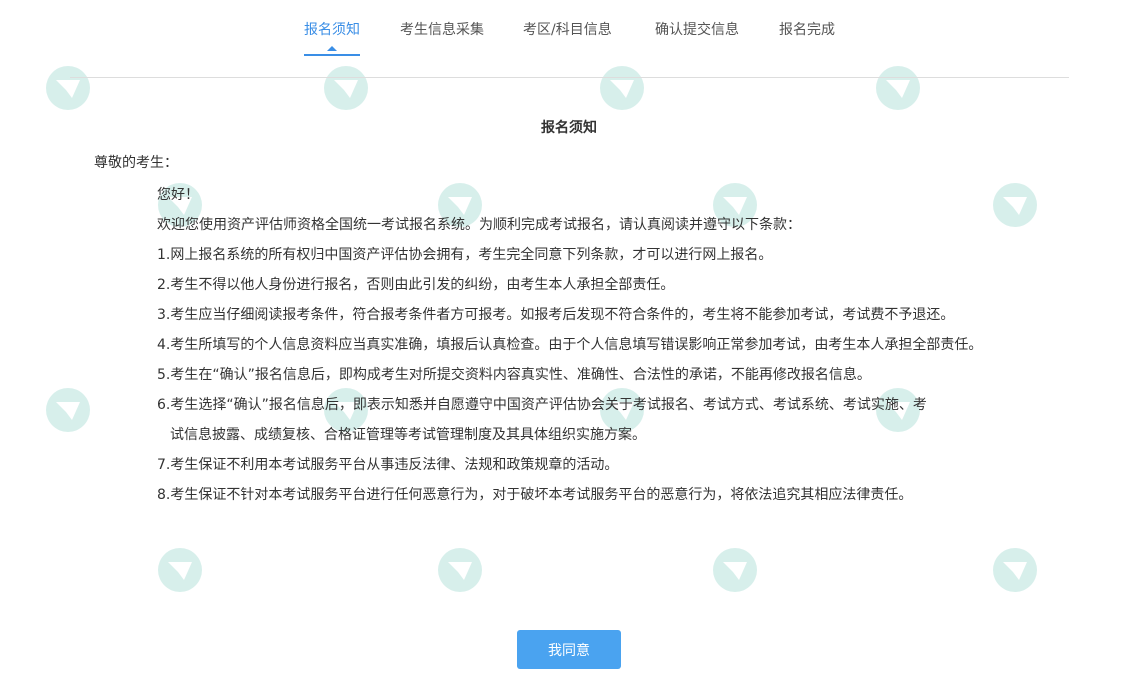 The image size is (1138, 690). Describe the element at coordinates (408, 435) in the screenshot. I see `clause-item-continued: 试信息披露、成绩复核、合格证管理等考试管理制度及其具体组织实施方案。` at that location.